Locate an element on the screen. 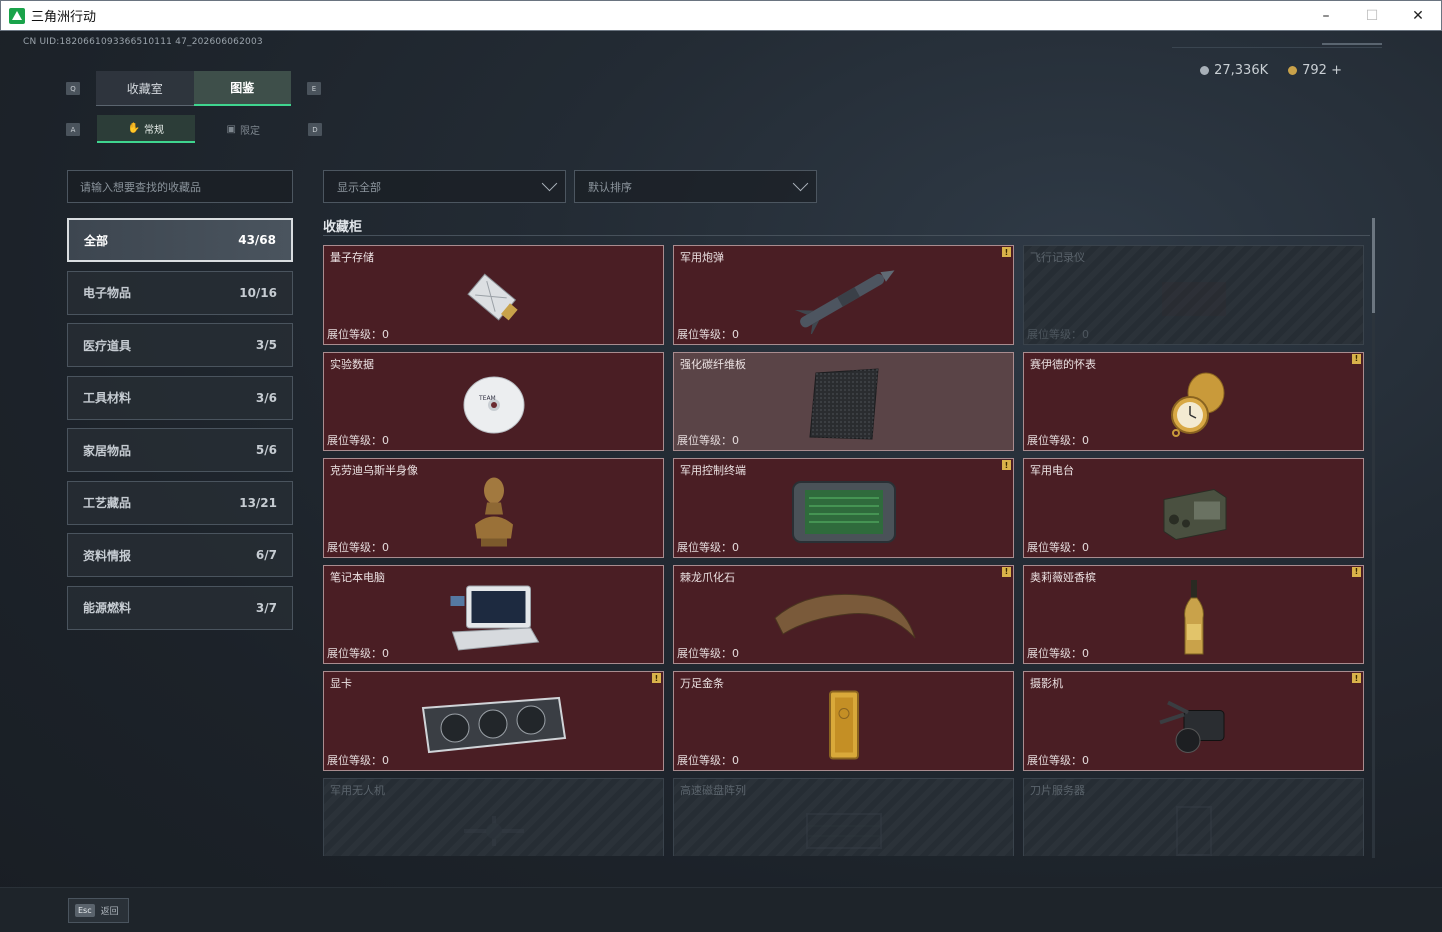  collection-item-card: 笔记本电脑 展位等级：0 is located at coordinates (493, 614).